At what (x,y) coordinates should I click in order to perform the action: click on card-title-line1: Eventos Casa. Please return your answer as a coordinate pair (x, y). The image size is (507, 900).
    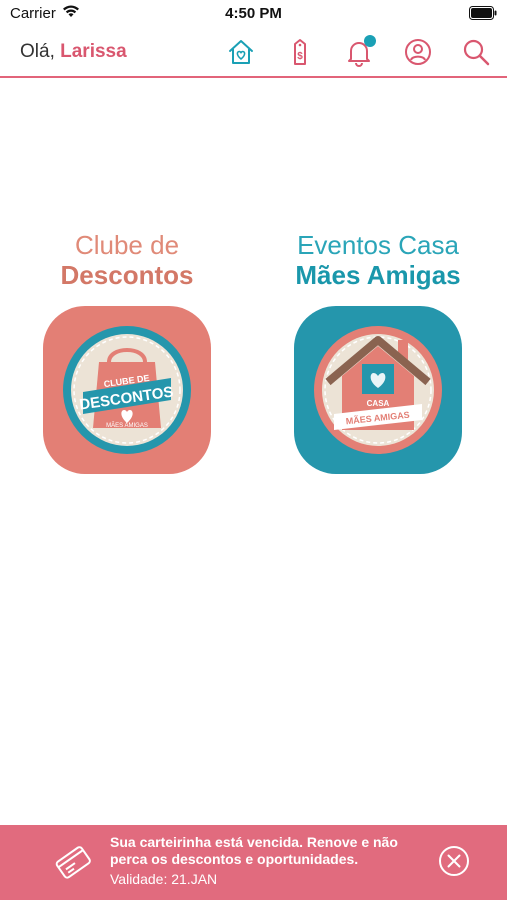
    Looking at the image, I should click on (378, 245).